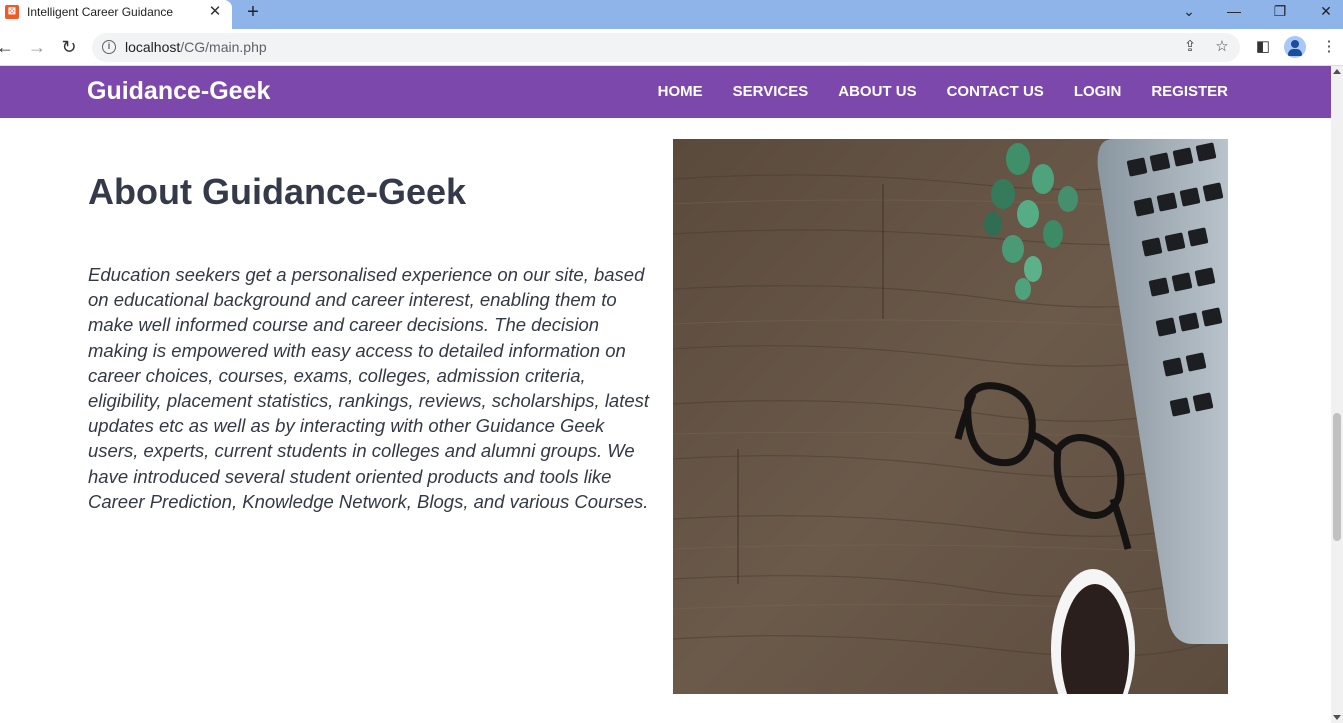 The image size is (1343, 723). What do you see at coordinates (153, 47) in the screenshot?
I see `url-host: localhost` at bounding box center [153, 47].